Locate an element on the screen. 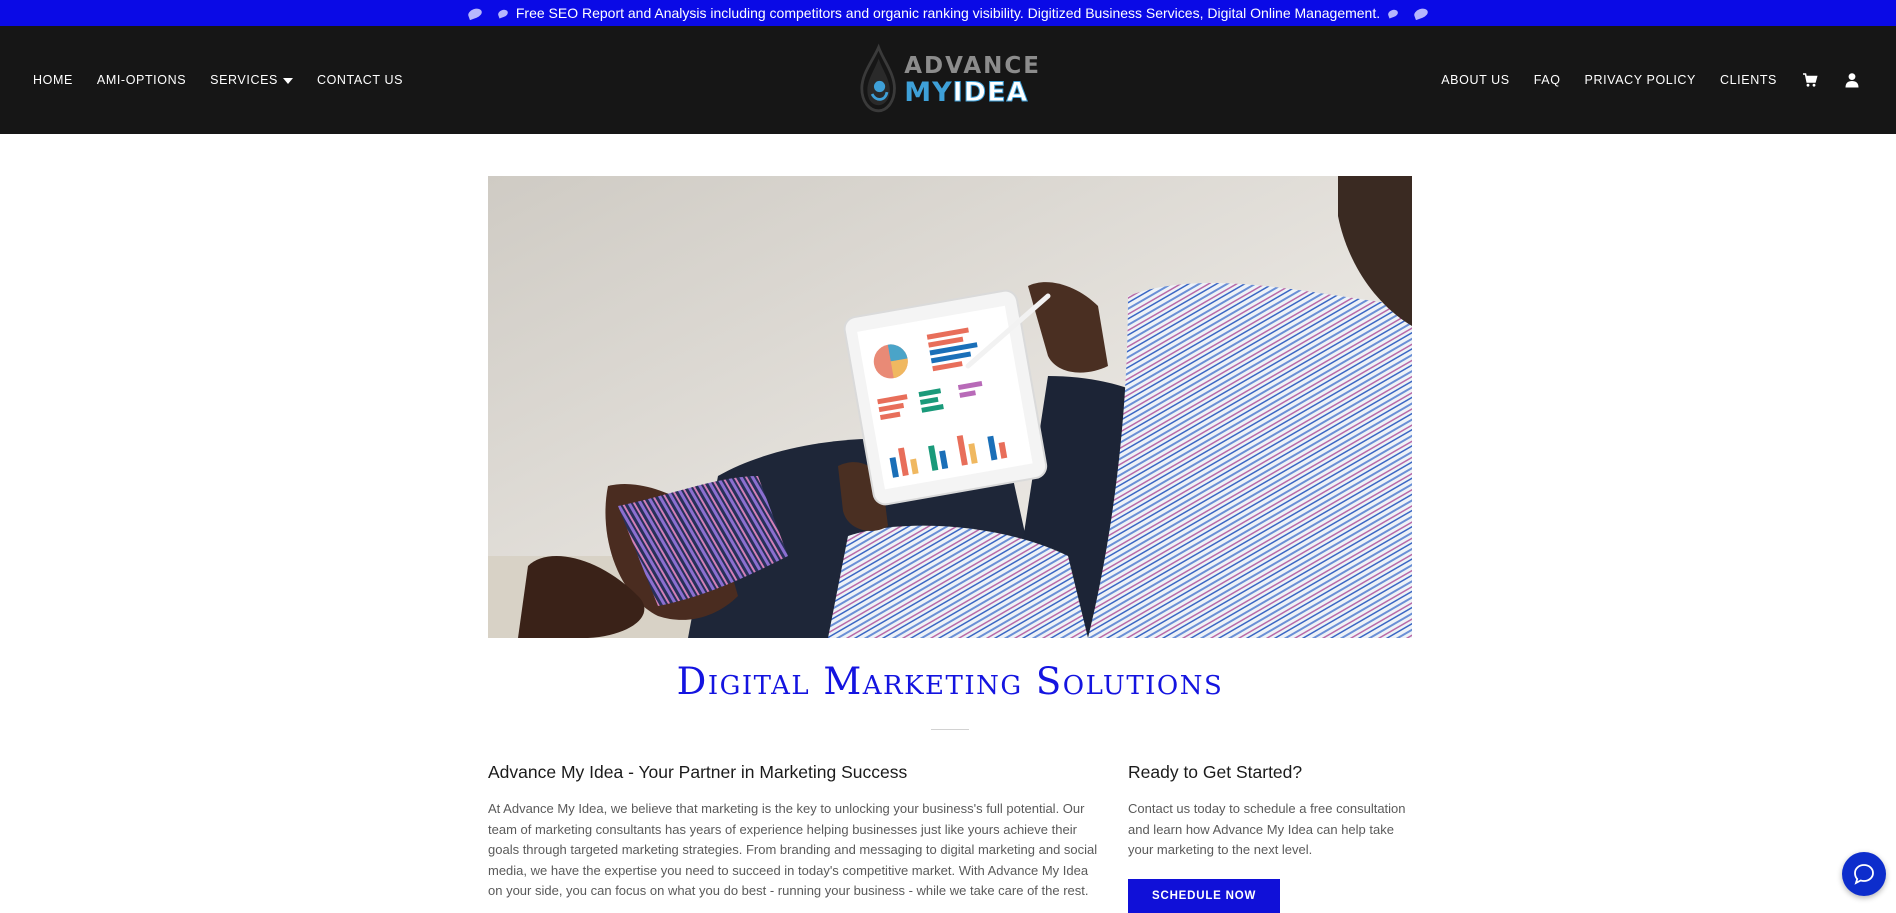  nav-clients: CLIENTS is located at coordinates (1748, 80).